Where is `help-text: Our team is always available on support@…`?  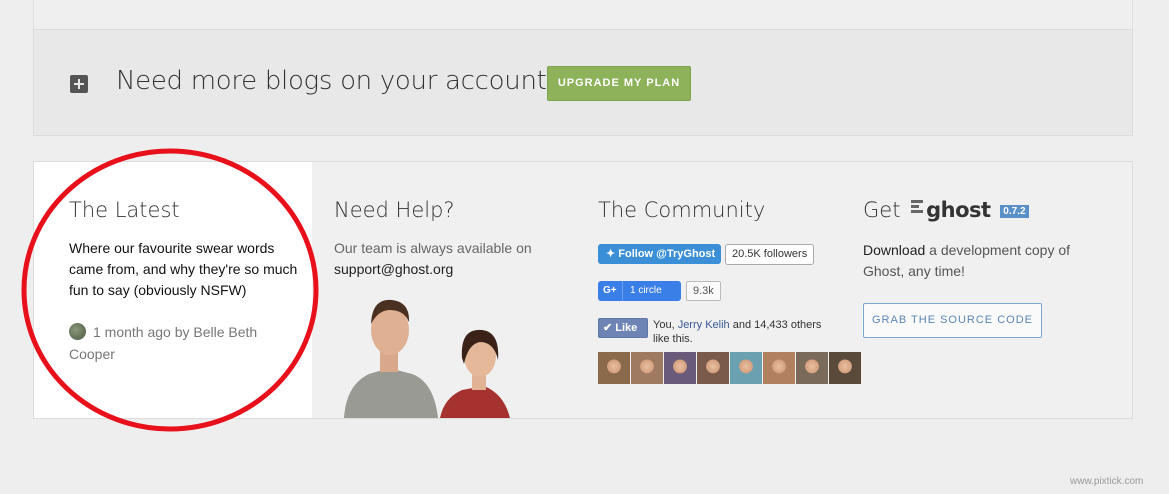 help-text: Our team is always available on support@… is located at coordinates (433, 259).